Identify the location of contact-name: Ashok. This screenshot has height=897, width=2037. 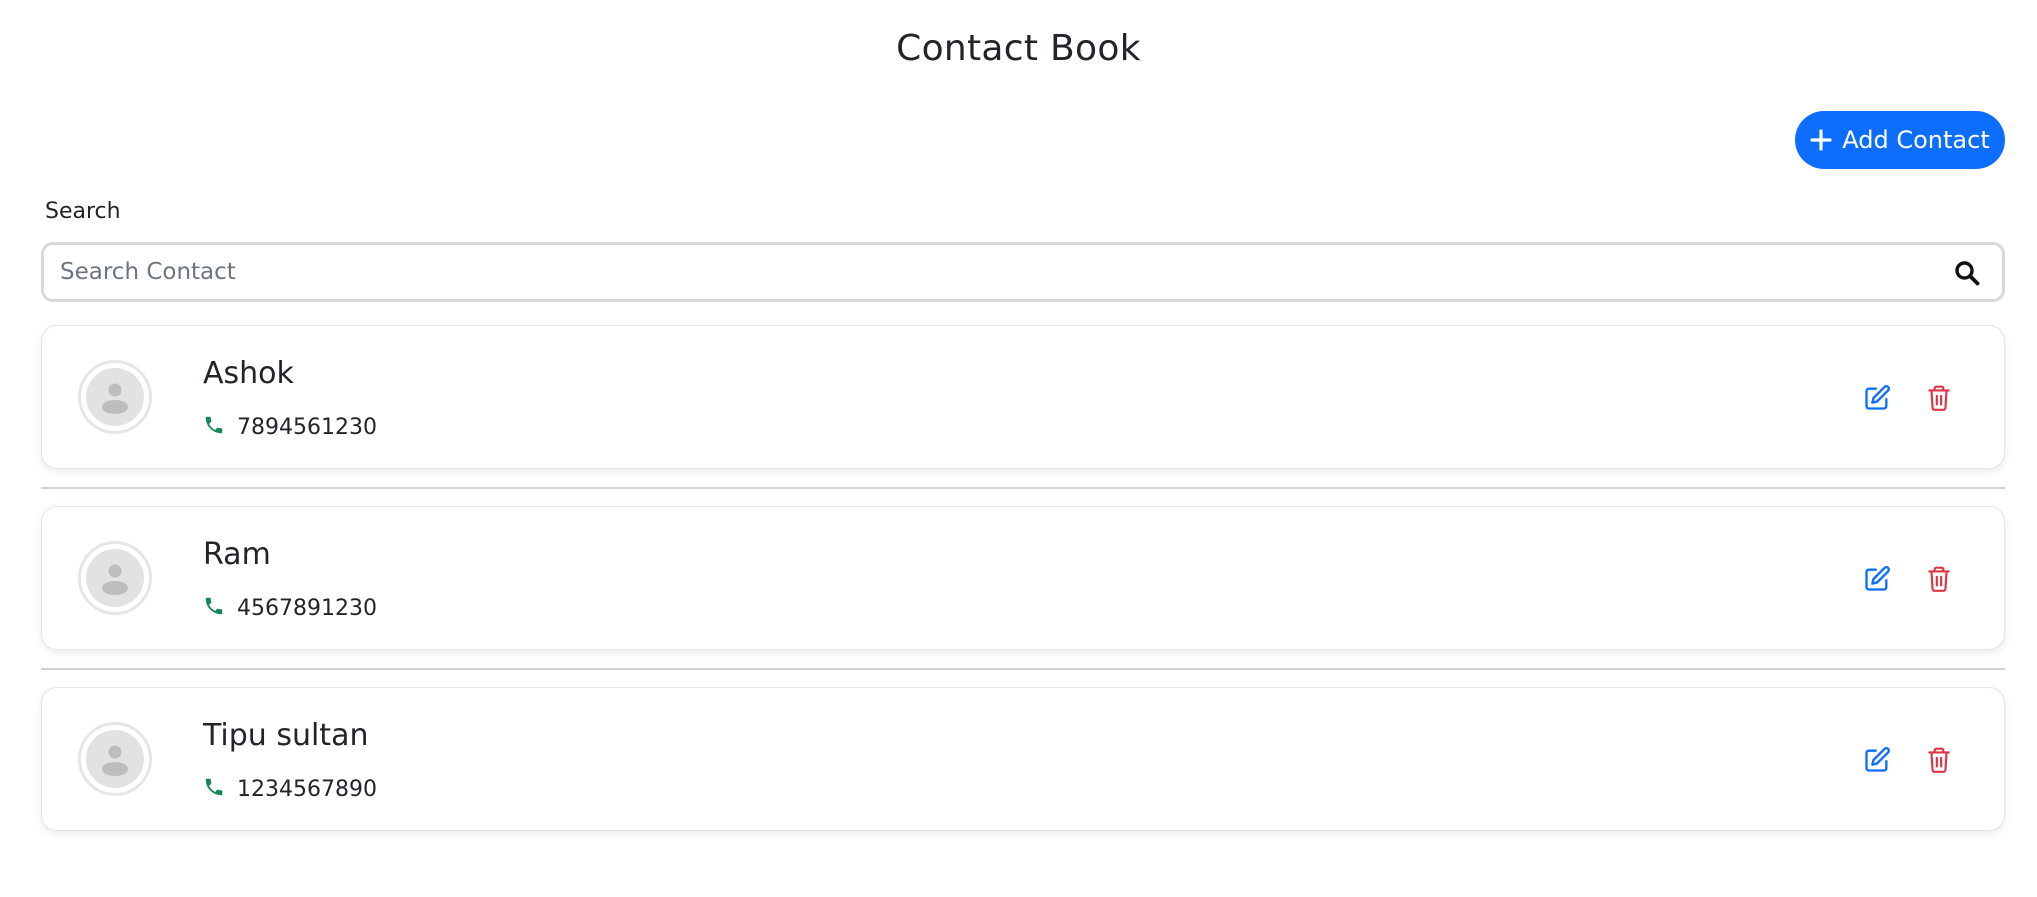
(248, 373).